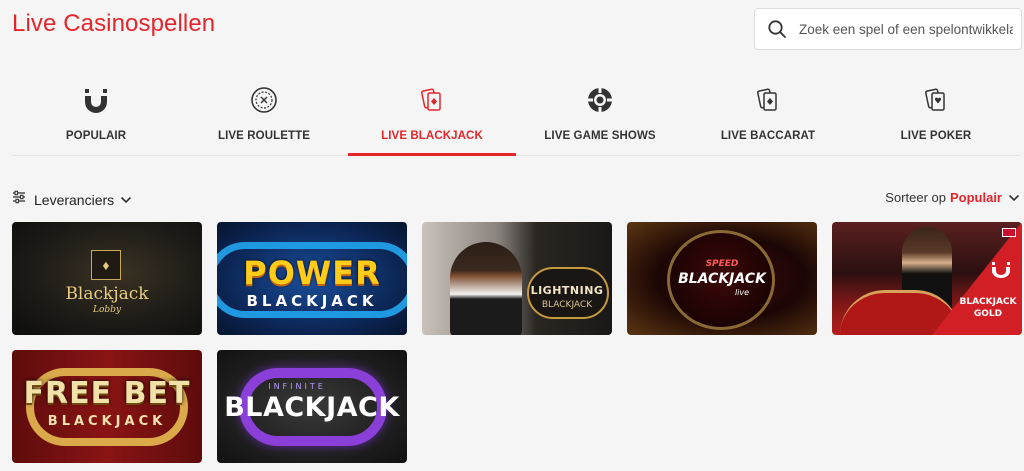  Describe the element at coordinates (915, 197) in the screenshot. I see `sort-prefix: Sorteer op` at that location.